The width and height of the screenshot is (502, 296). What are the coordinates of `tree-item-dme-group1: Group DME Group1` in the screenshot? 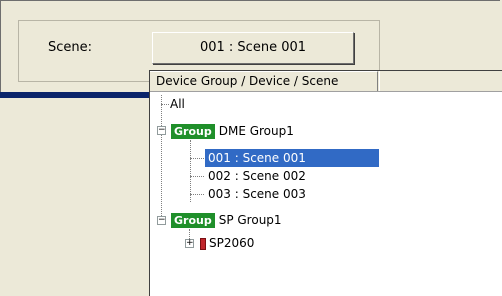 It's located at (232, 131).